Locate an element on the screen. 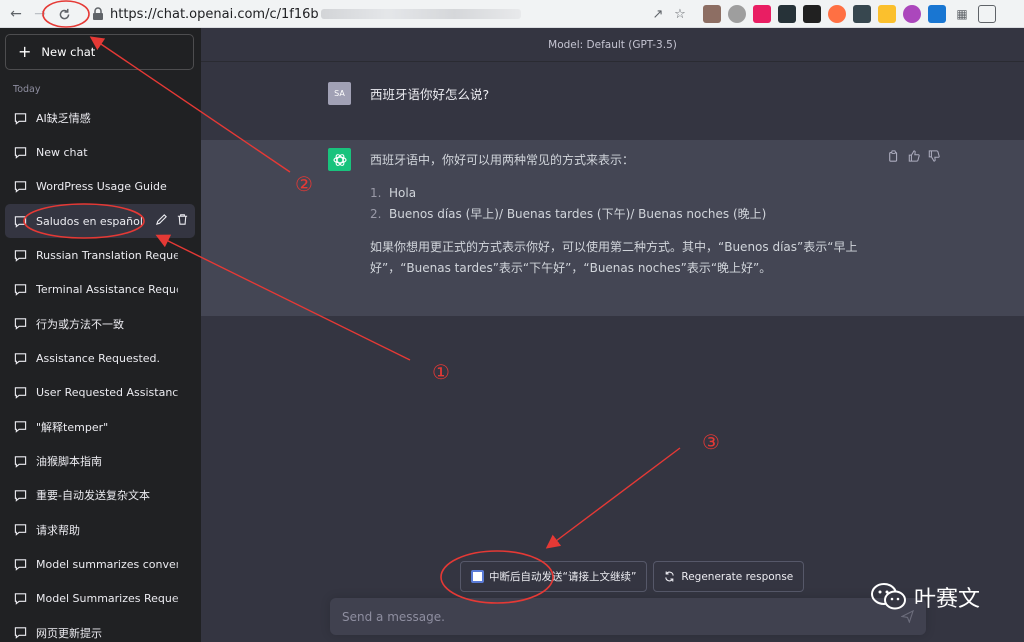 The image size is (1024, 642). chat-history-label: WordPress Usage Guide is located at coordinates (101, 187).